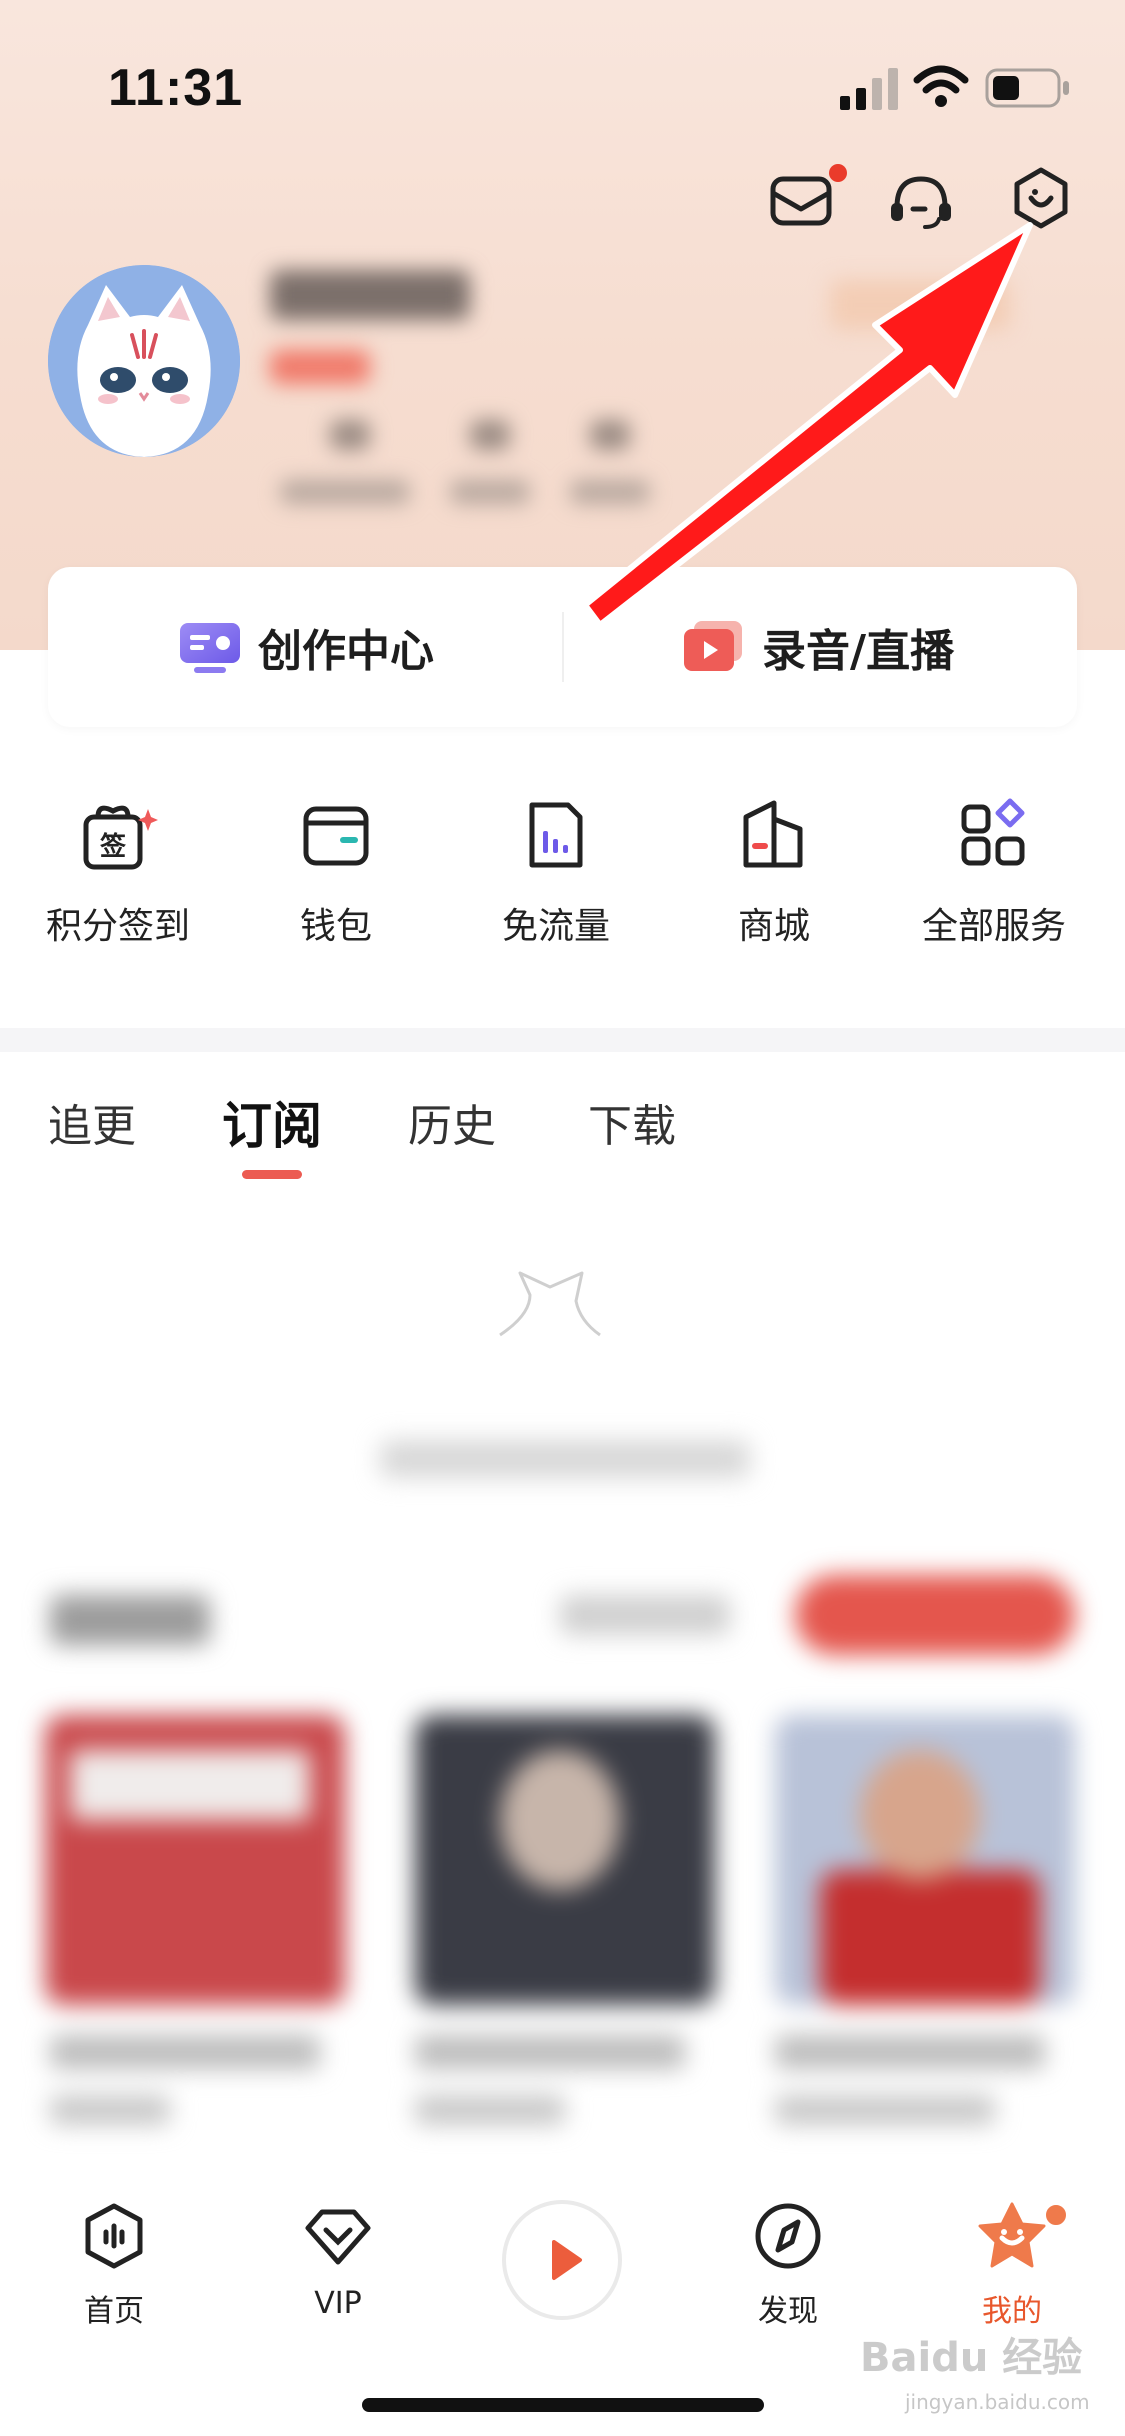 The image size is (1125, 2436). I want to click on section-separator, so click(562, 1040).